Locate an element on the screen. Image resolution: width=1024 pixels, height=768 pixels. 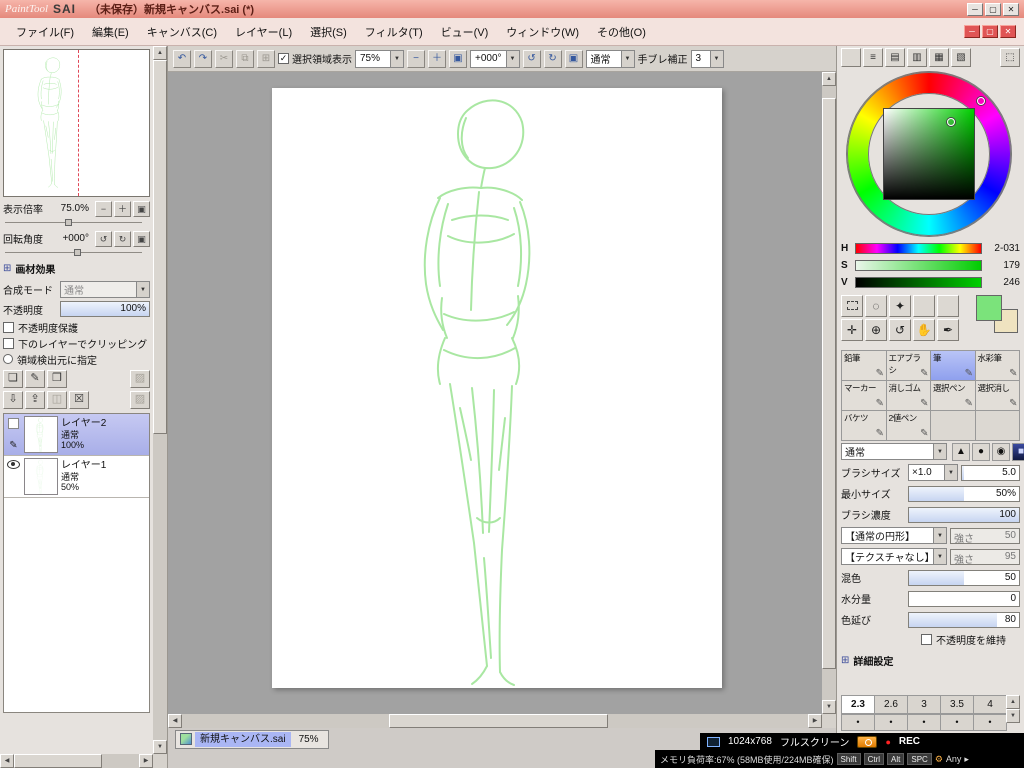
tool-bucket: バケツ ✎ is located at coordinates (864, 426).